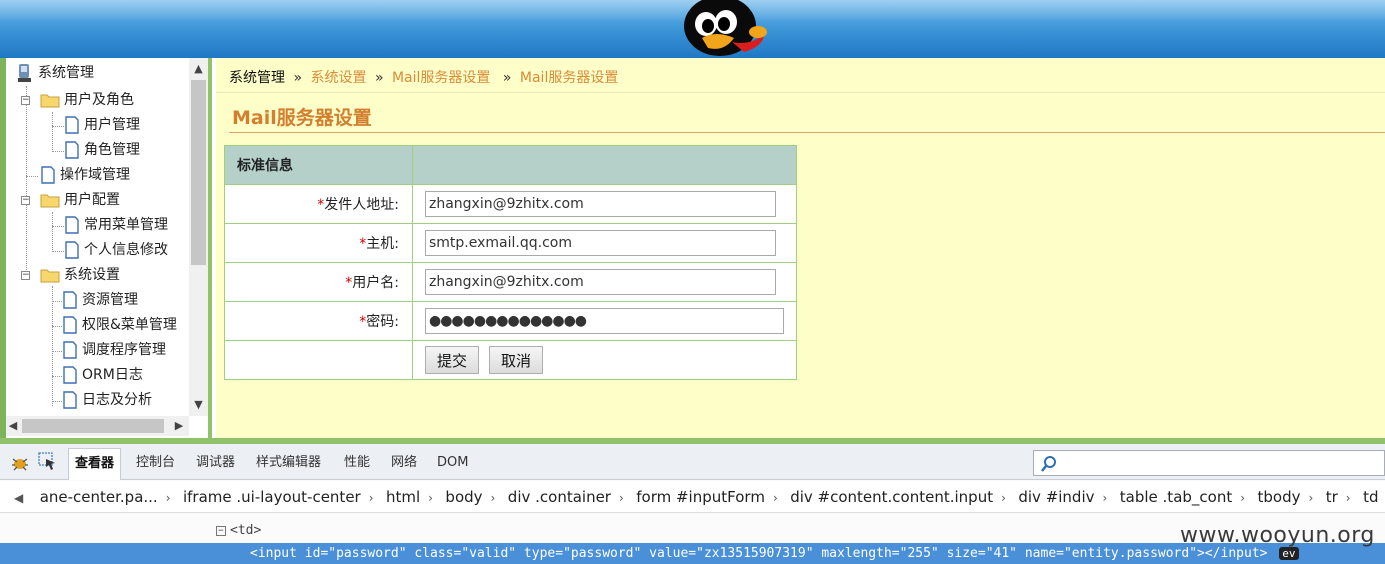  What do you see at coordinates (18, 497) in the screenshot?
I see `crumbs-back-icon: ◀` at bounding box center [18, 497].